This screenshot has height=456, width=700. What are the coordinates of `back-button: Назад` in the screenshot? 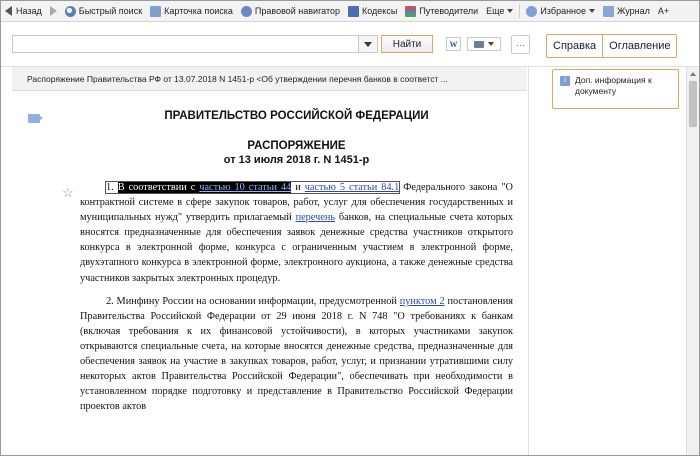 It's located at (23, 11).